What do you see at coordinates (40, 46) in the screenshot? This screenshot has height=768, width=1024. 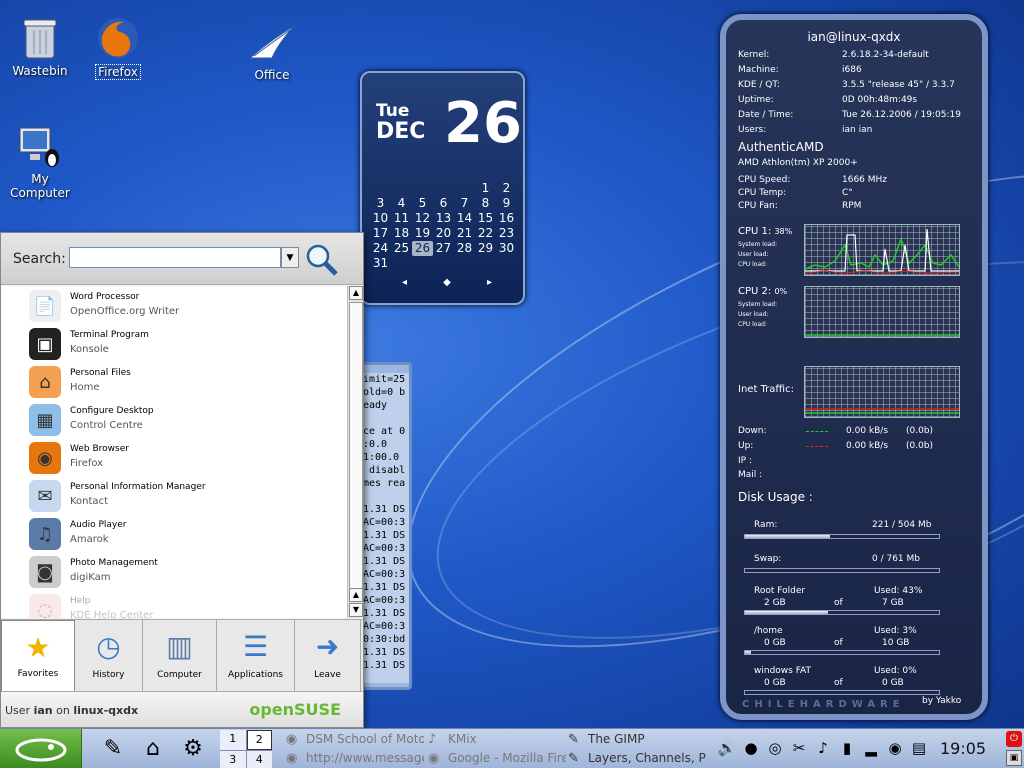 I see `desktop-icon-wastebin: Wastebin` at bounding box center [40, 46].